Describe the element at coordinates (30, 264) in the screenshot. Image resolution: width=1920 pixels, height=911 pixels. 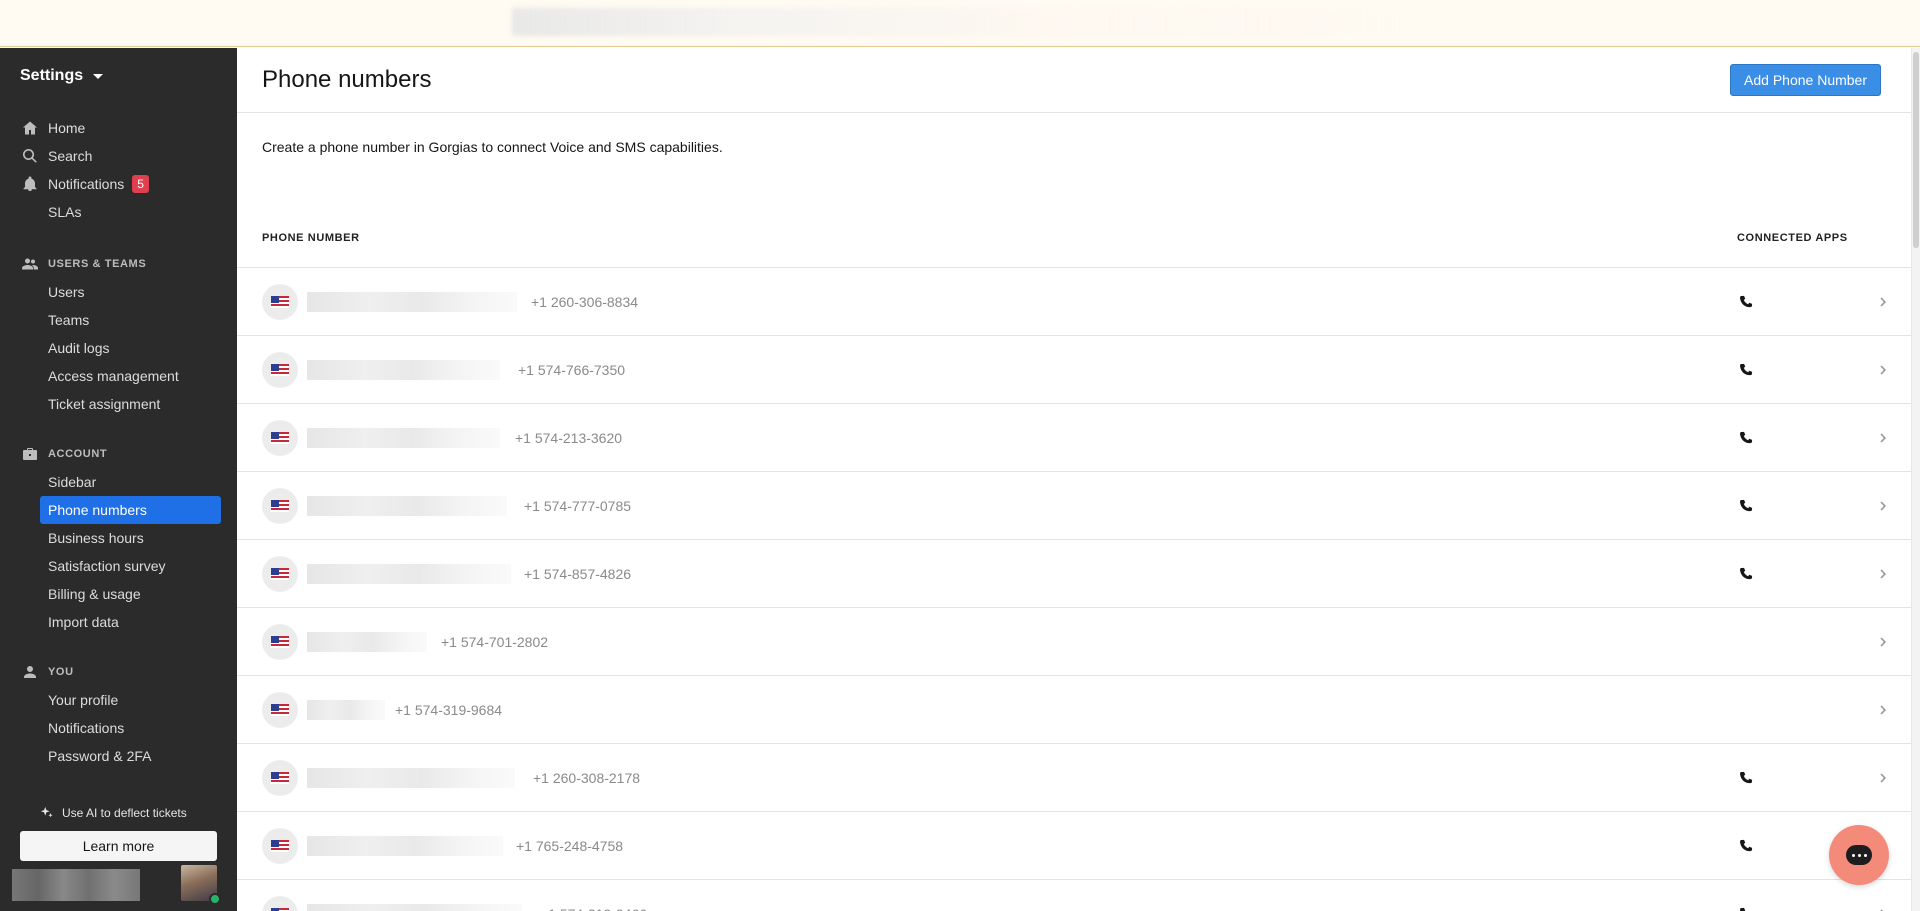
I see `users-icon` at that location.